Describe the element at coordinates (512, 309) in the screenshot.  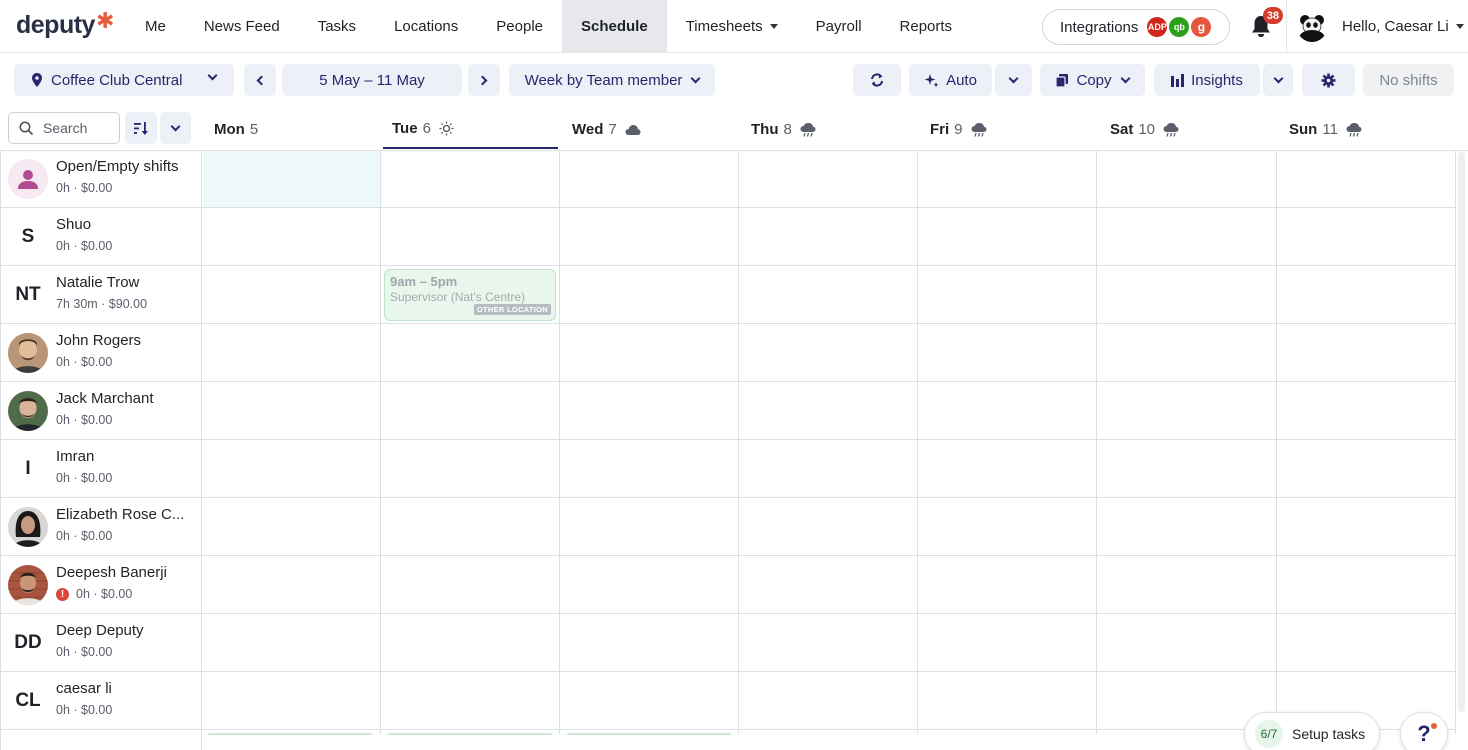
I see `other-location-badge: OTHER LOCATION` at that location.